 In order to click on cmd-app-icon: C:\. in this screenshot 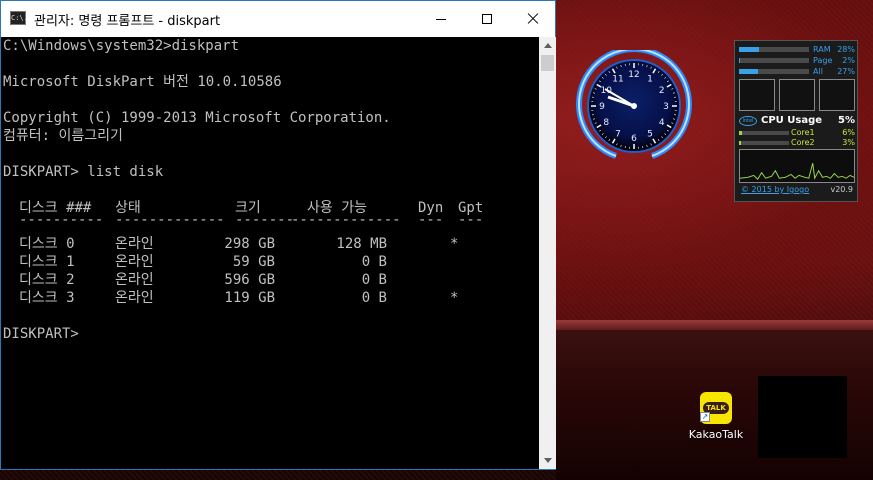, I will do `click(19, 18)`.